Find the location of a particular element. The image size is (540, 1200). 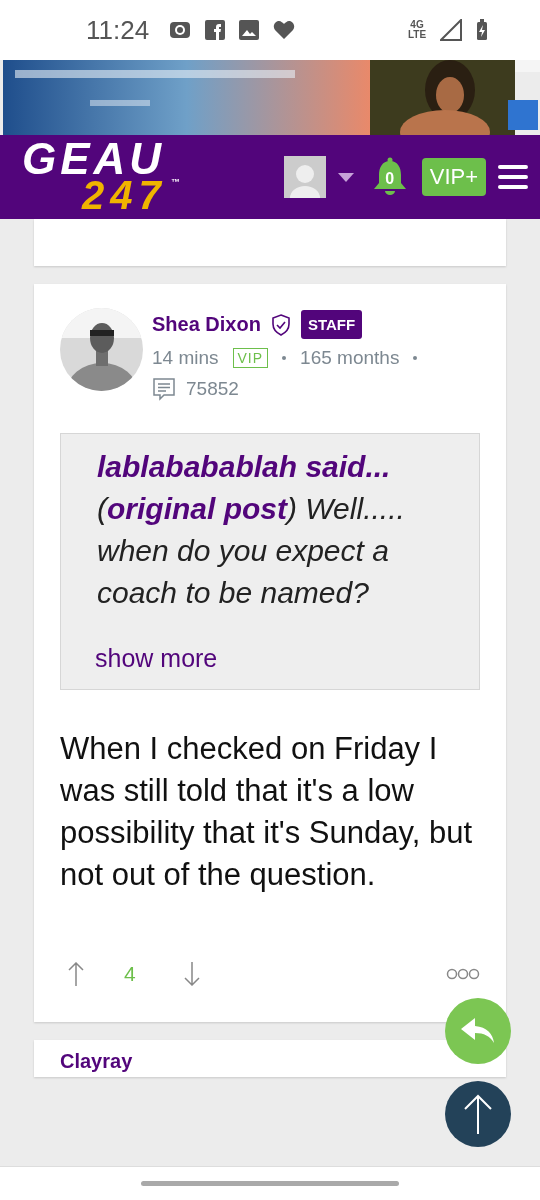

clock-time: 11:24 is located at coordinates (118, 30).